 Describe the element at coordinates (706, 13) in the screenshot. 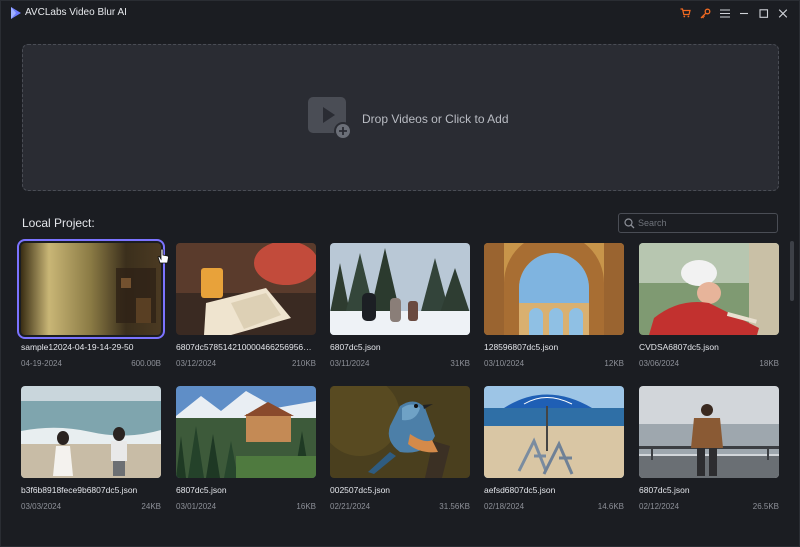

I see `key-icon` at that location.